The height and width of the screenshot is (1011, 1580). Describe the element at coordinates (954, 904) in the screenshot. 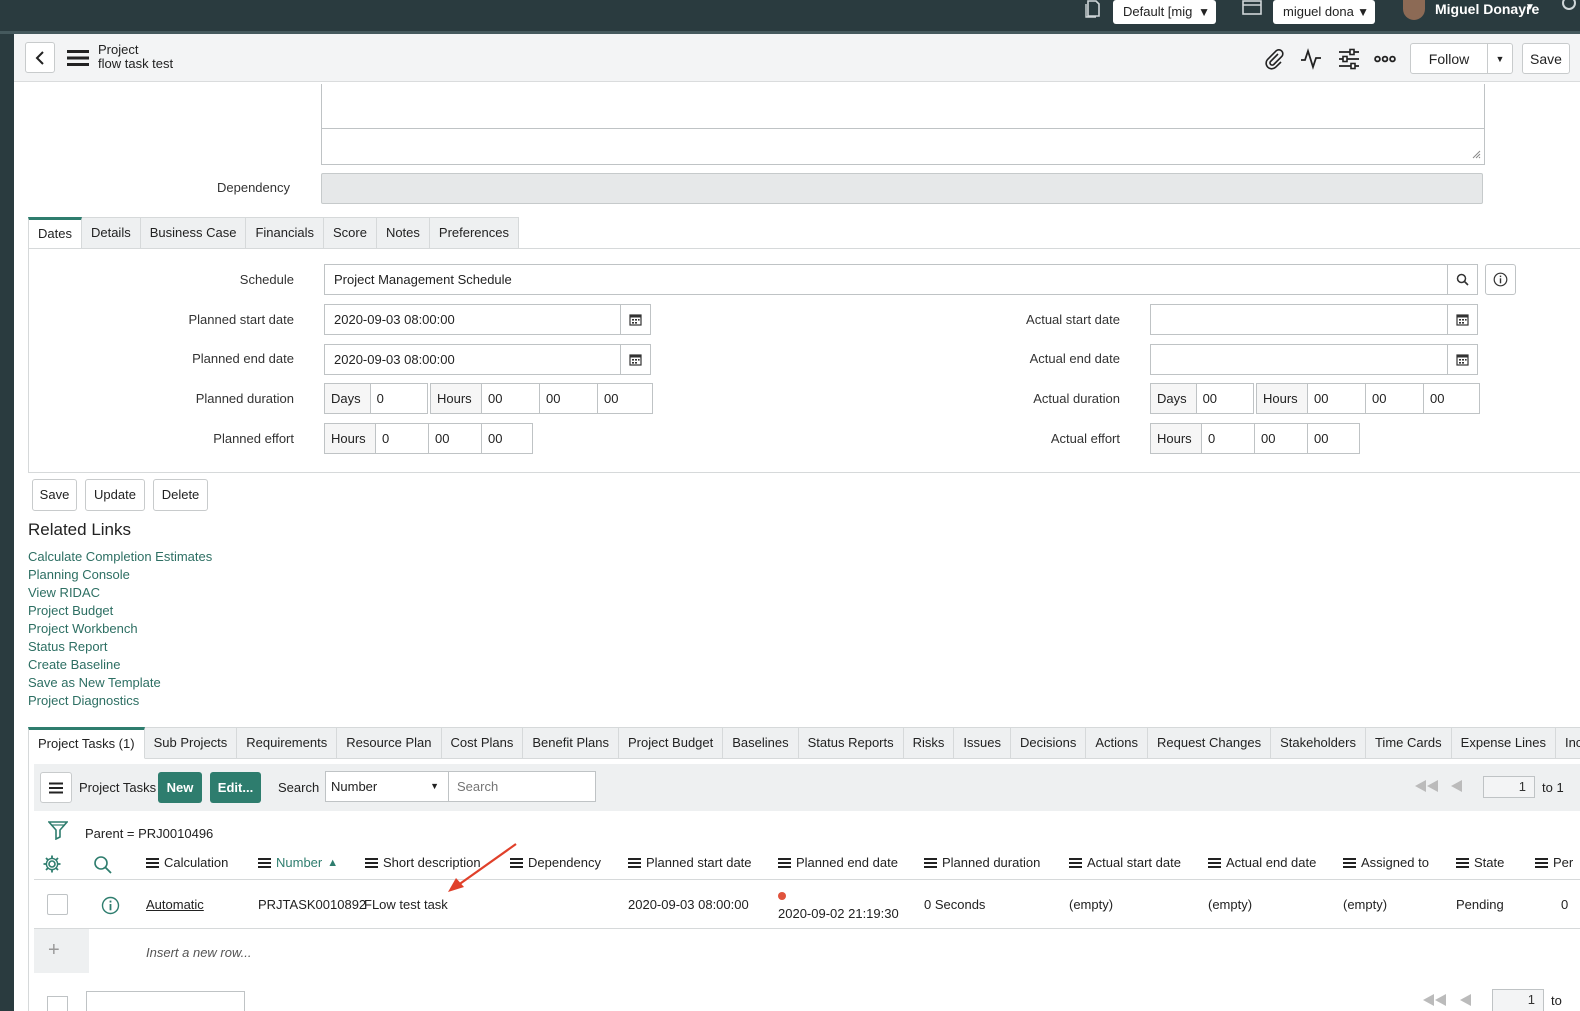

I see `row-planned-duration: 0 Seconds` at that location.